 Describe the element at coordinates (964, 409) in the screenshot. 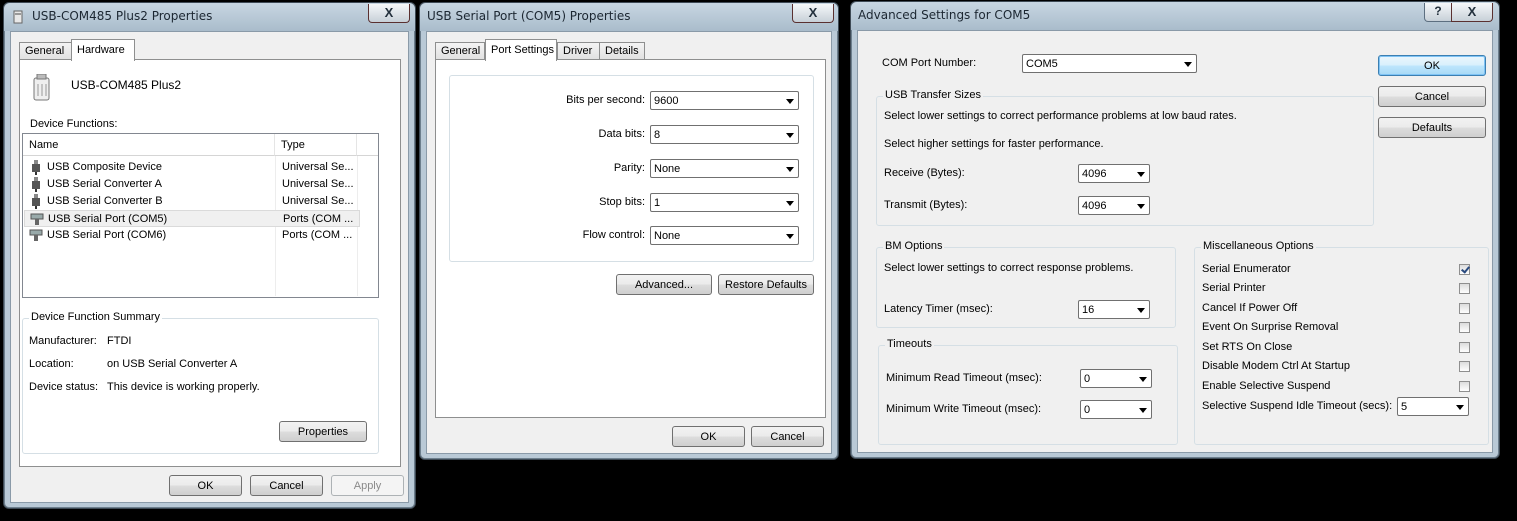

I see `min-write-timeout-label: Minimum Write Timeout (msec):` at that location.